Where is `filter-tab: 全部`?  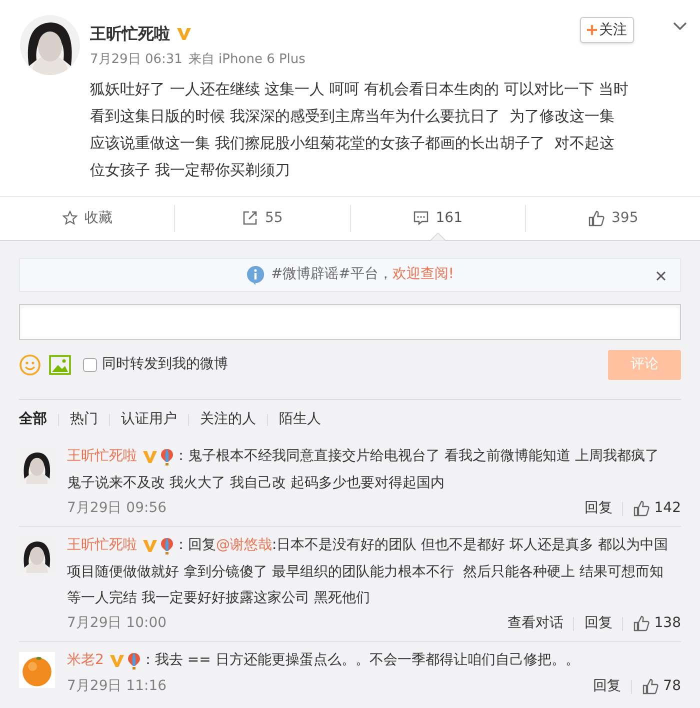 filter-tab: 全部 is located at coordinates (33, 419).